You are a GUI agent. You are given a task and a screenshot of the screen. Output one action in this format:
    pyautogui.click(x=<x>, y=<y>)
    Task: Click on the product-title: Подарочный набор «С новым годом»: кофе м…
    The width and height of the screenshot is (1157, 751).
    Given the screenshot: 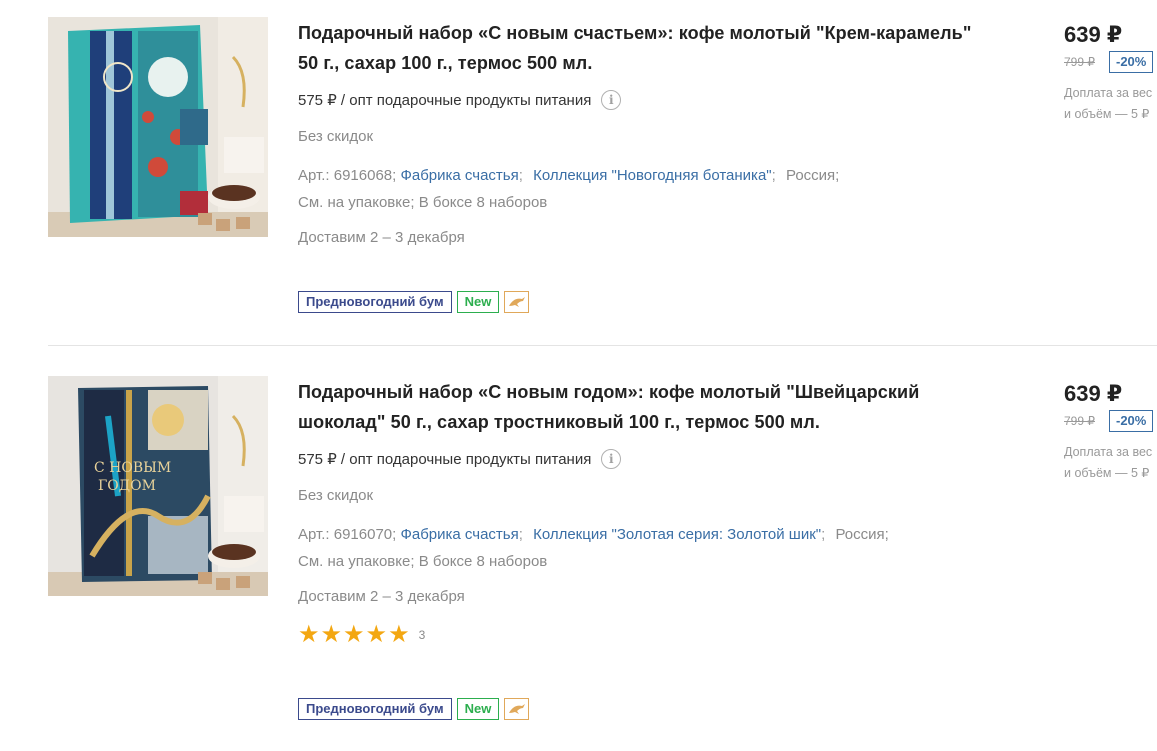 What is the action you would take?
    pyautogui.click(x=638, y=407)
    